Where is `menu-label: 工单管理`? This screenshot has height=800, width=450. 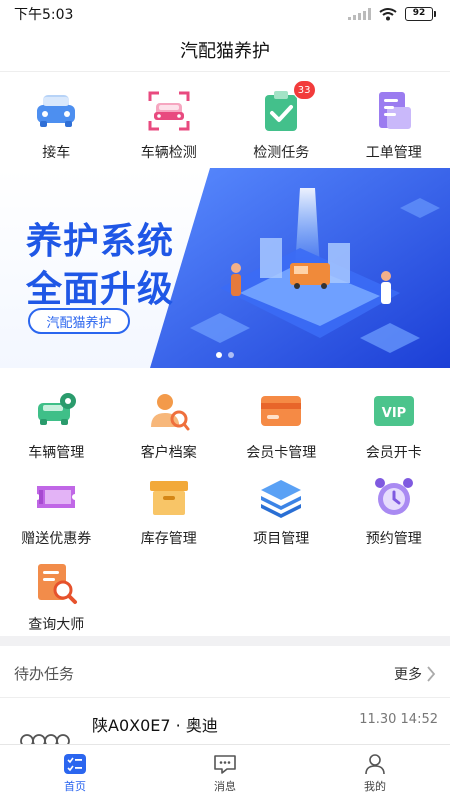
menu-label: 工单管理 is located at coordinates (393, 153).